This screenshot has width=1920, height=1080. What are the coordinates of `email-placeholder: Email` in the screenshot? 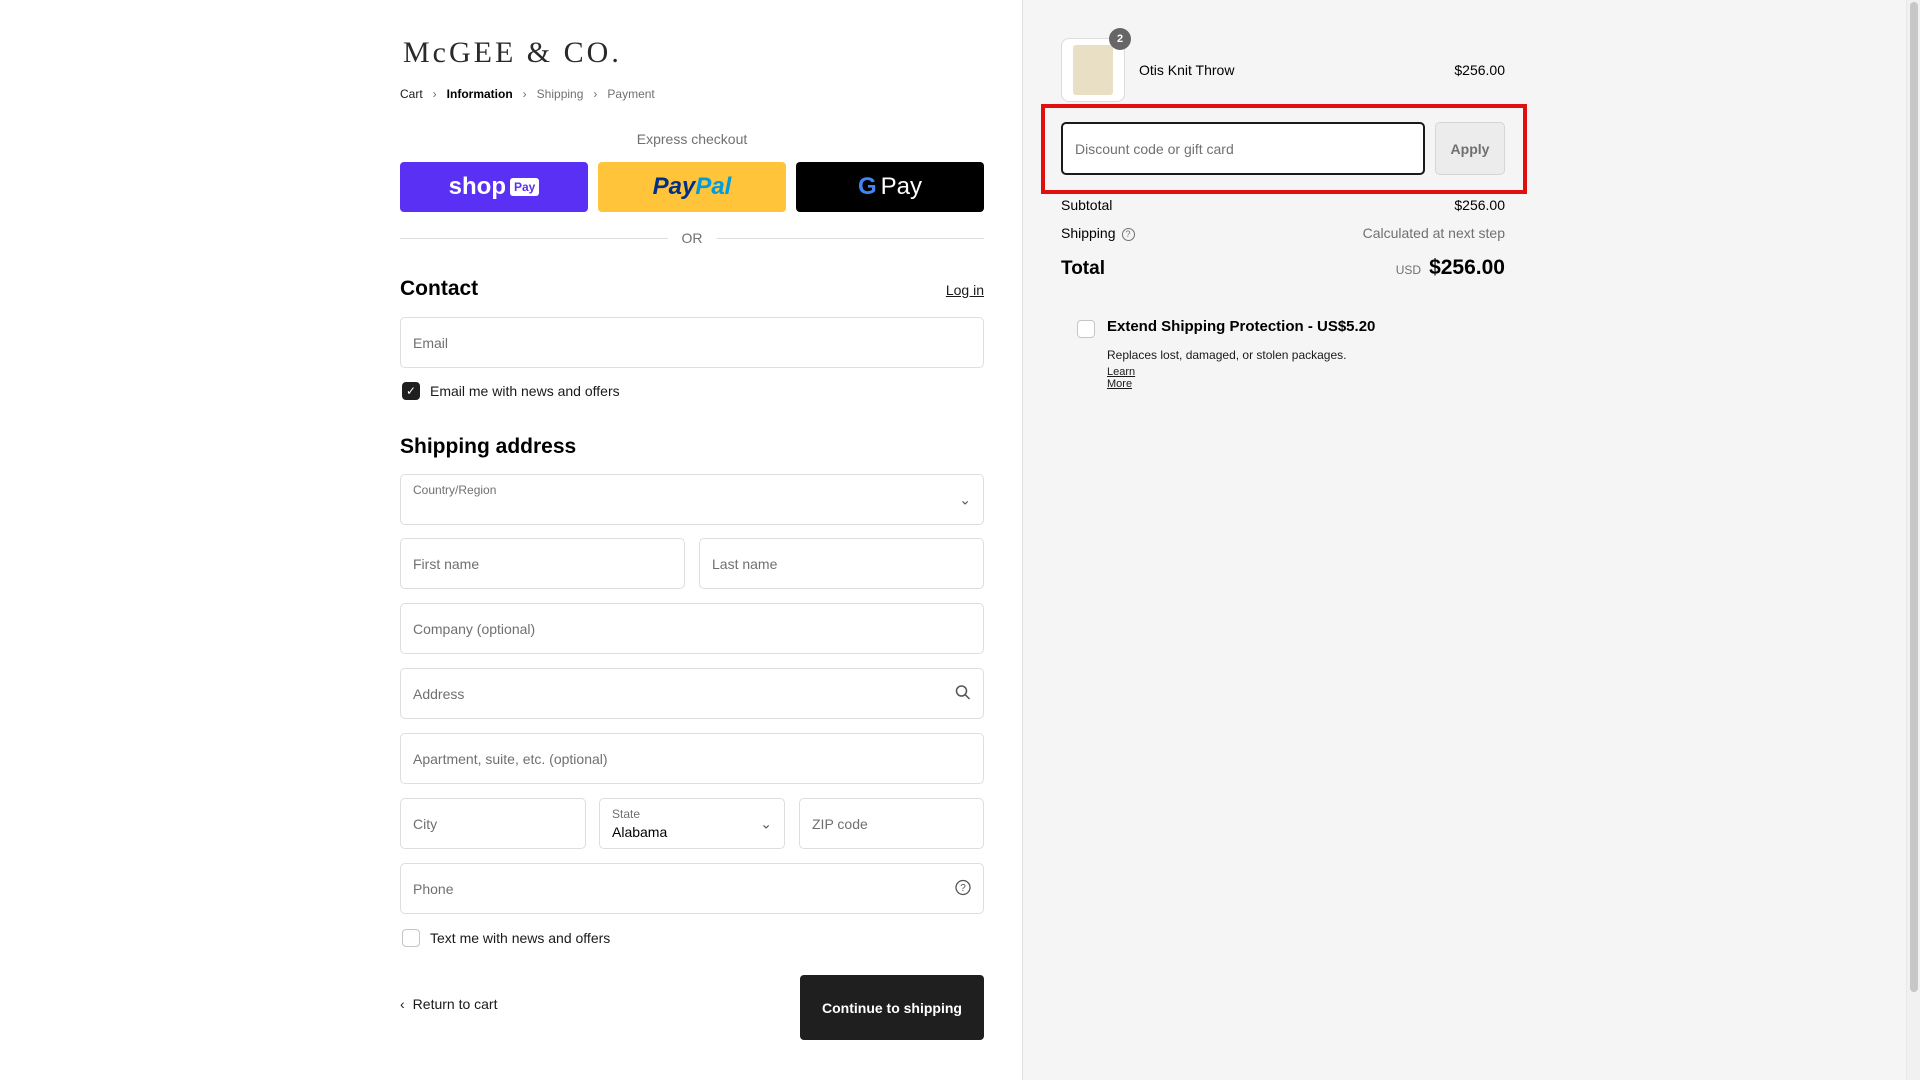 It's located at (431, 342).